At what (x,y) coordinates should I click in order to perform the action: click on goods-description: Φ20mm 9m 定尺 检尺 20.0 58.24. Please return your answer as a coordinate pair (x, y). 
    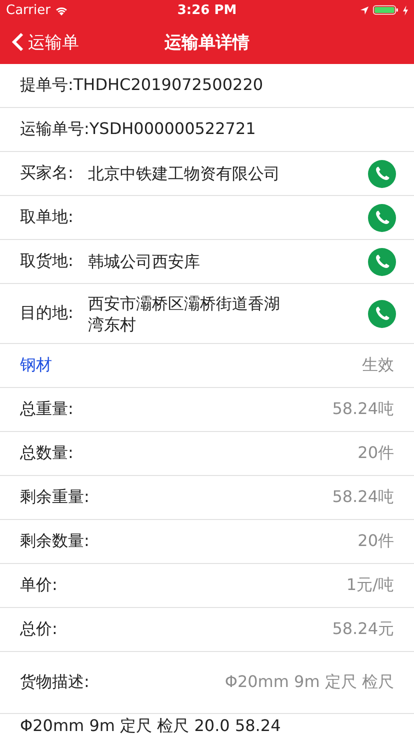
    Looking at the image, I should click on (150, 726).